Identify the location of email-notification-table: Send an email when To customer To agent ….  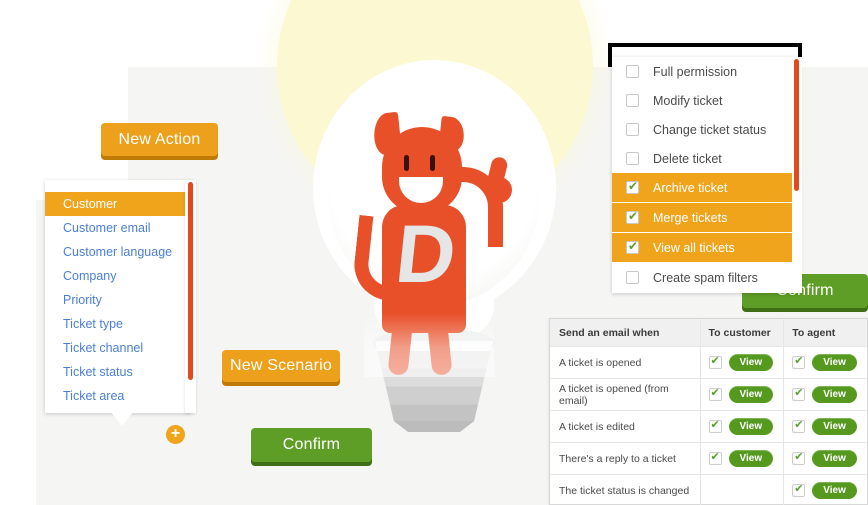
(708, 411).